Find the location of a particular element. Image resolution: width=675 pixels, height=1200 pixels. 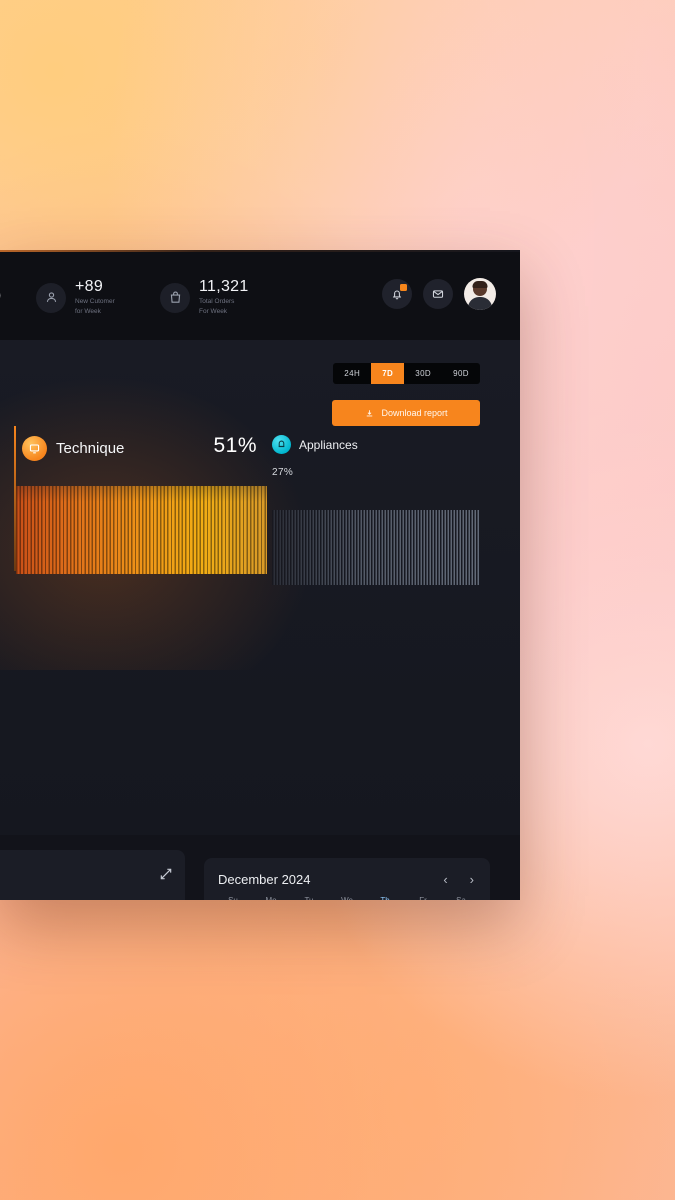

appliance-icon is located at coordinates (281, 444).